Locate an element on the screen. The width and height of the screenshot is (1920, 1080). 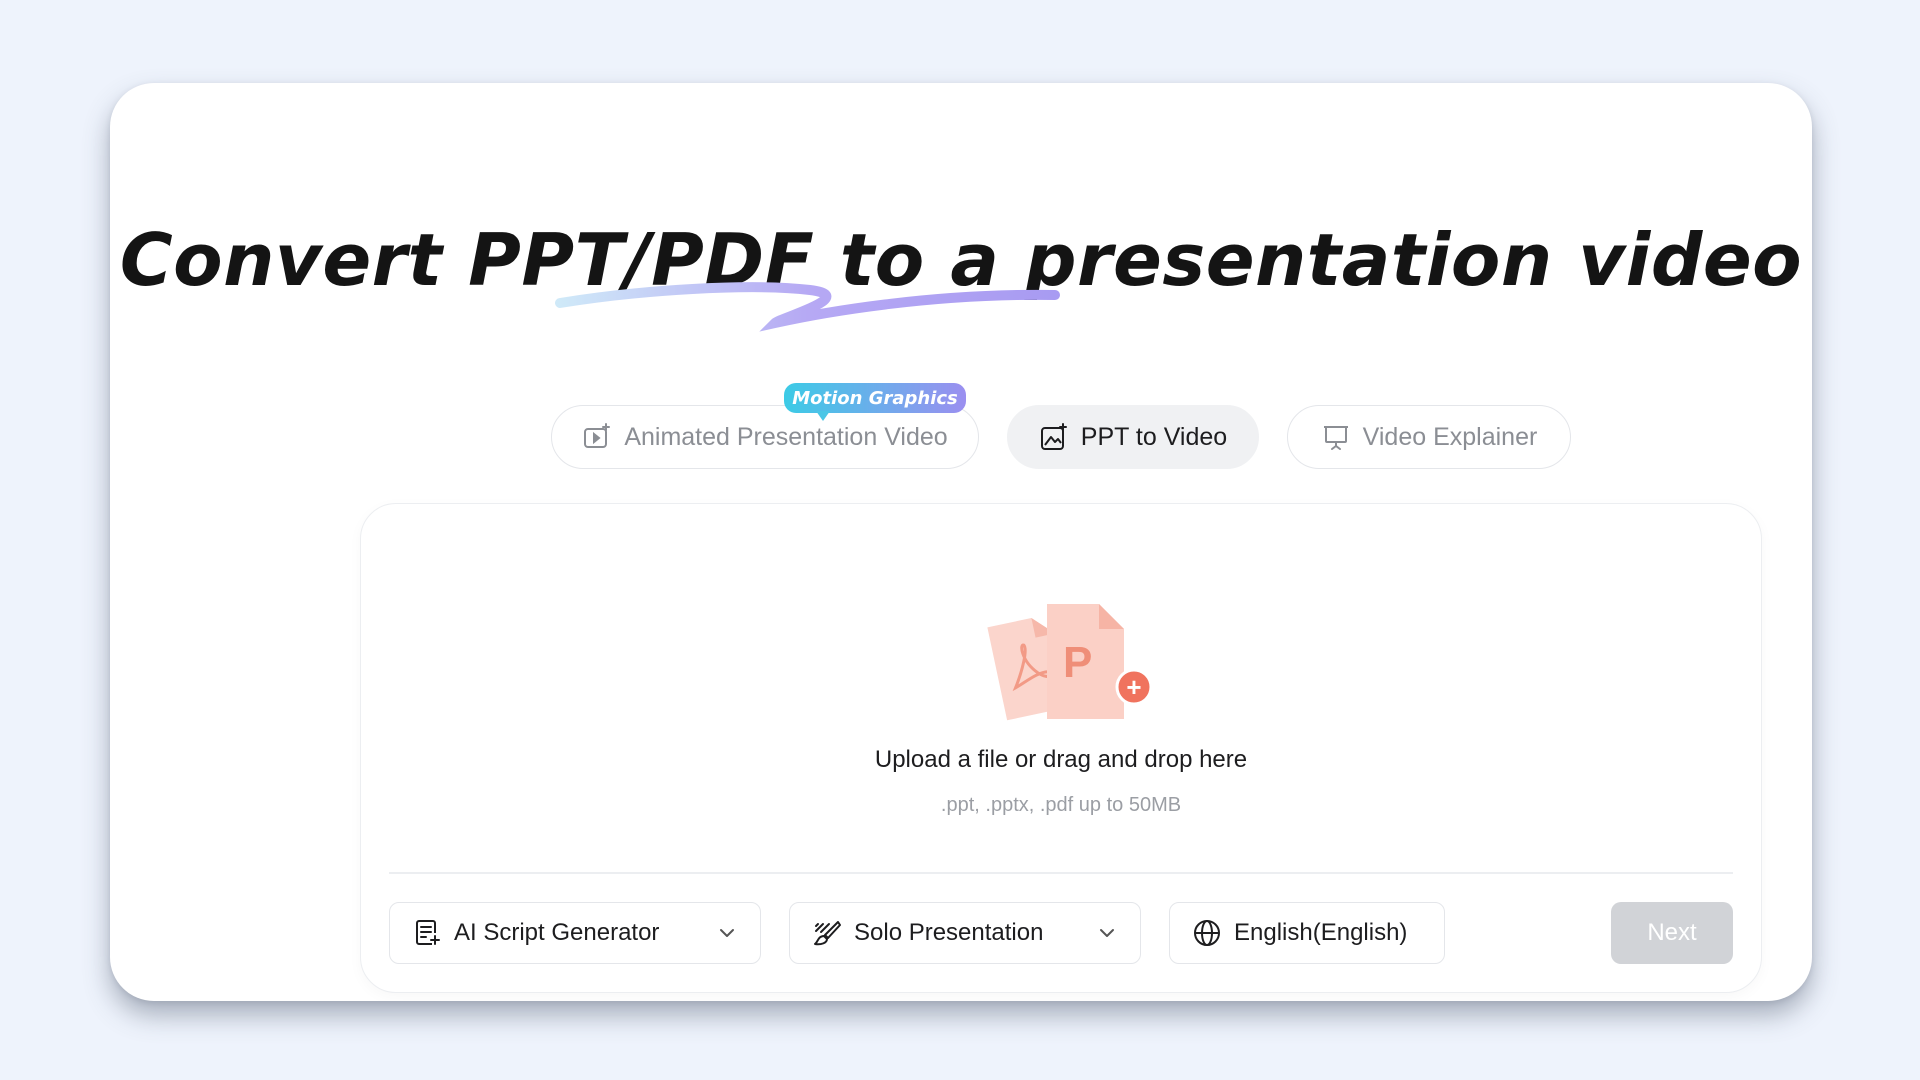
language-selector: English(English) is located at coordinates (1307, 933).